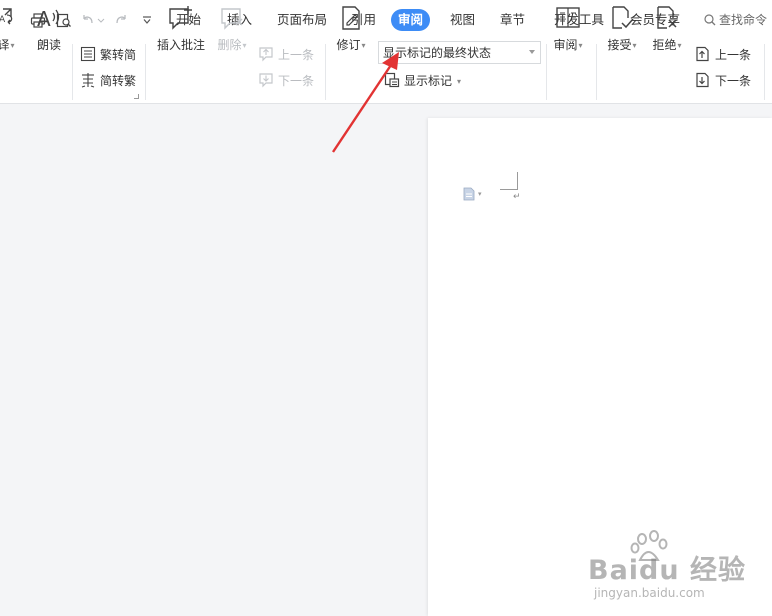 This screenshot has height=616, width=772. What do you see at coordinates (649, 593) in the screenshot?
I see `watermark-url: jingyan.baidu.com` at bounding box center [649, 593].